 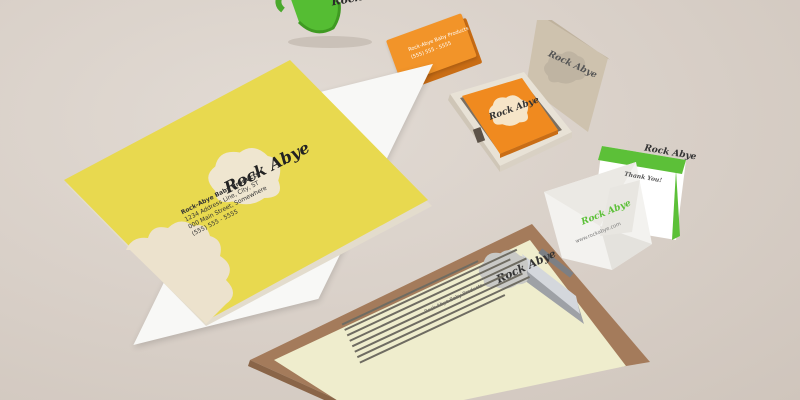 What do you see at coordinates (323, 24) in the screenshot?
I see `mug-graphic` at bounding box center [323, 24].